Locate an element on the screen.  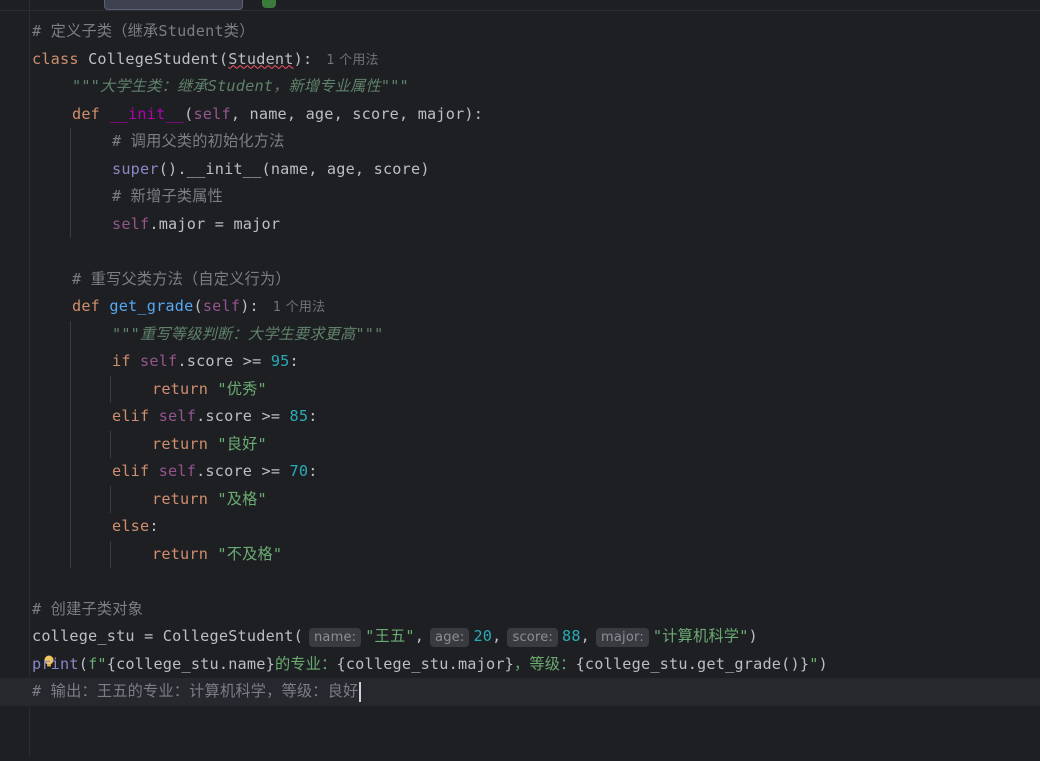
keyword: if is located at coordinates (121, 361).